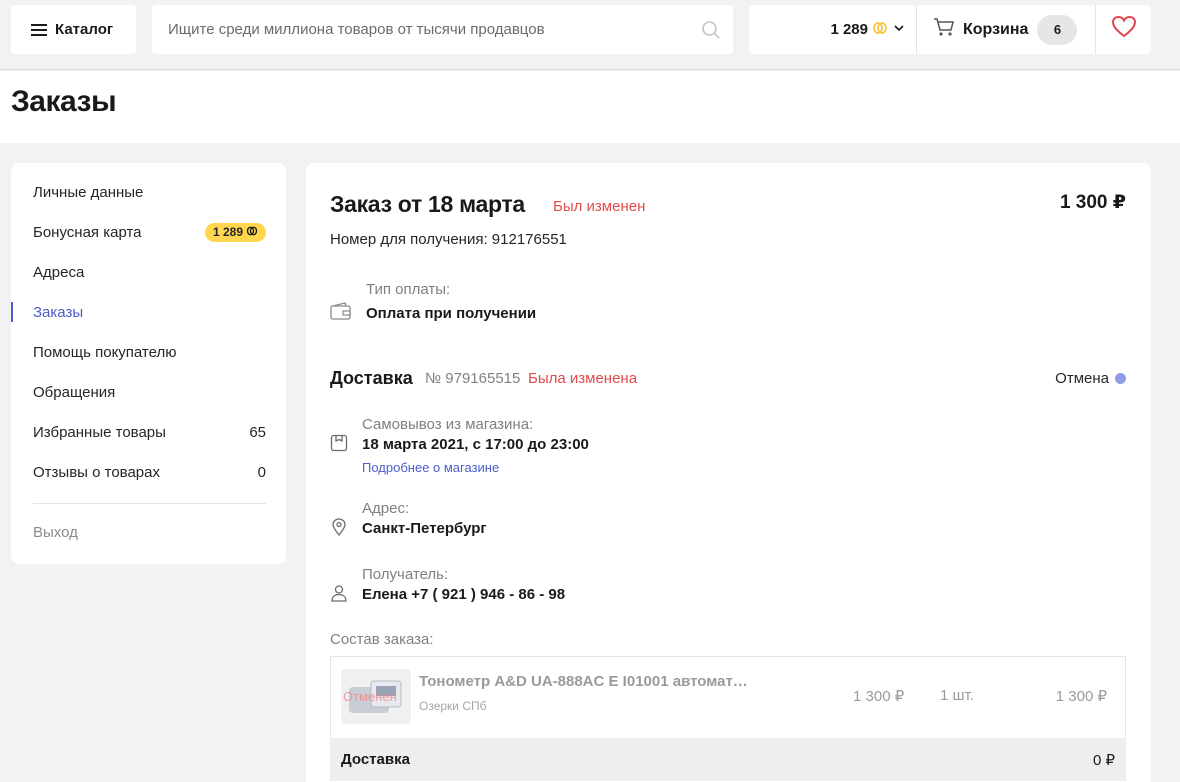  What do you see at coordinates (371, 378) in the screenshot?
I see `delivery-title: Доставка` at bounding box center [371, 378].